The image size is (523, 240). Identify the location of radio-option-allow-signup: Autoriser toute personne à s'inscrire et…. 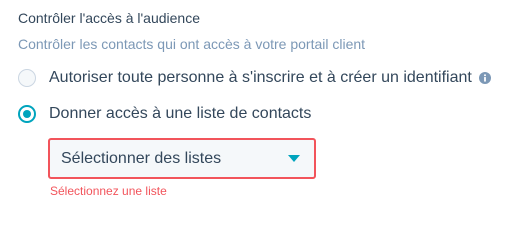
(254, 78).